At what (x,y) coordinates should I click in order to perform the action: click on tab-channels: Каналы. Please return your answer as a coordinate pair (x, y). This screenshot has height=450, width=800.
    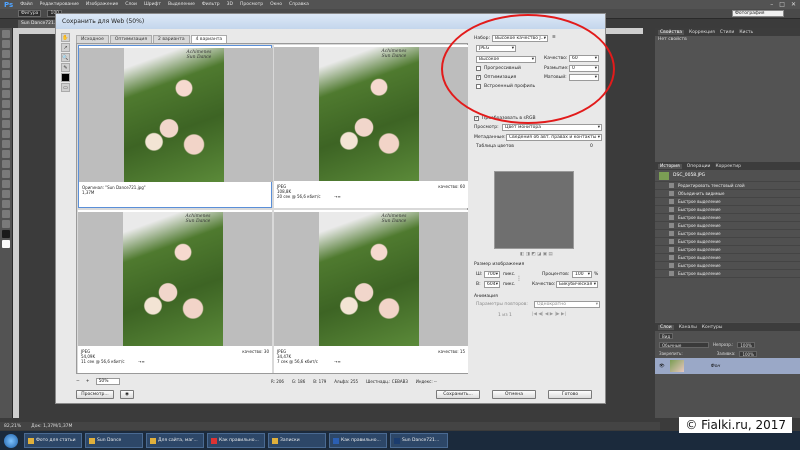
    Looking at the image, I should click on (688, 327).